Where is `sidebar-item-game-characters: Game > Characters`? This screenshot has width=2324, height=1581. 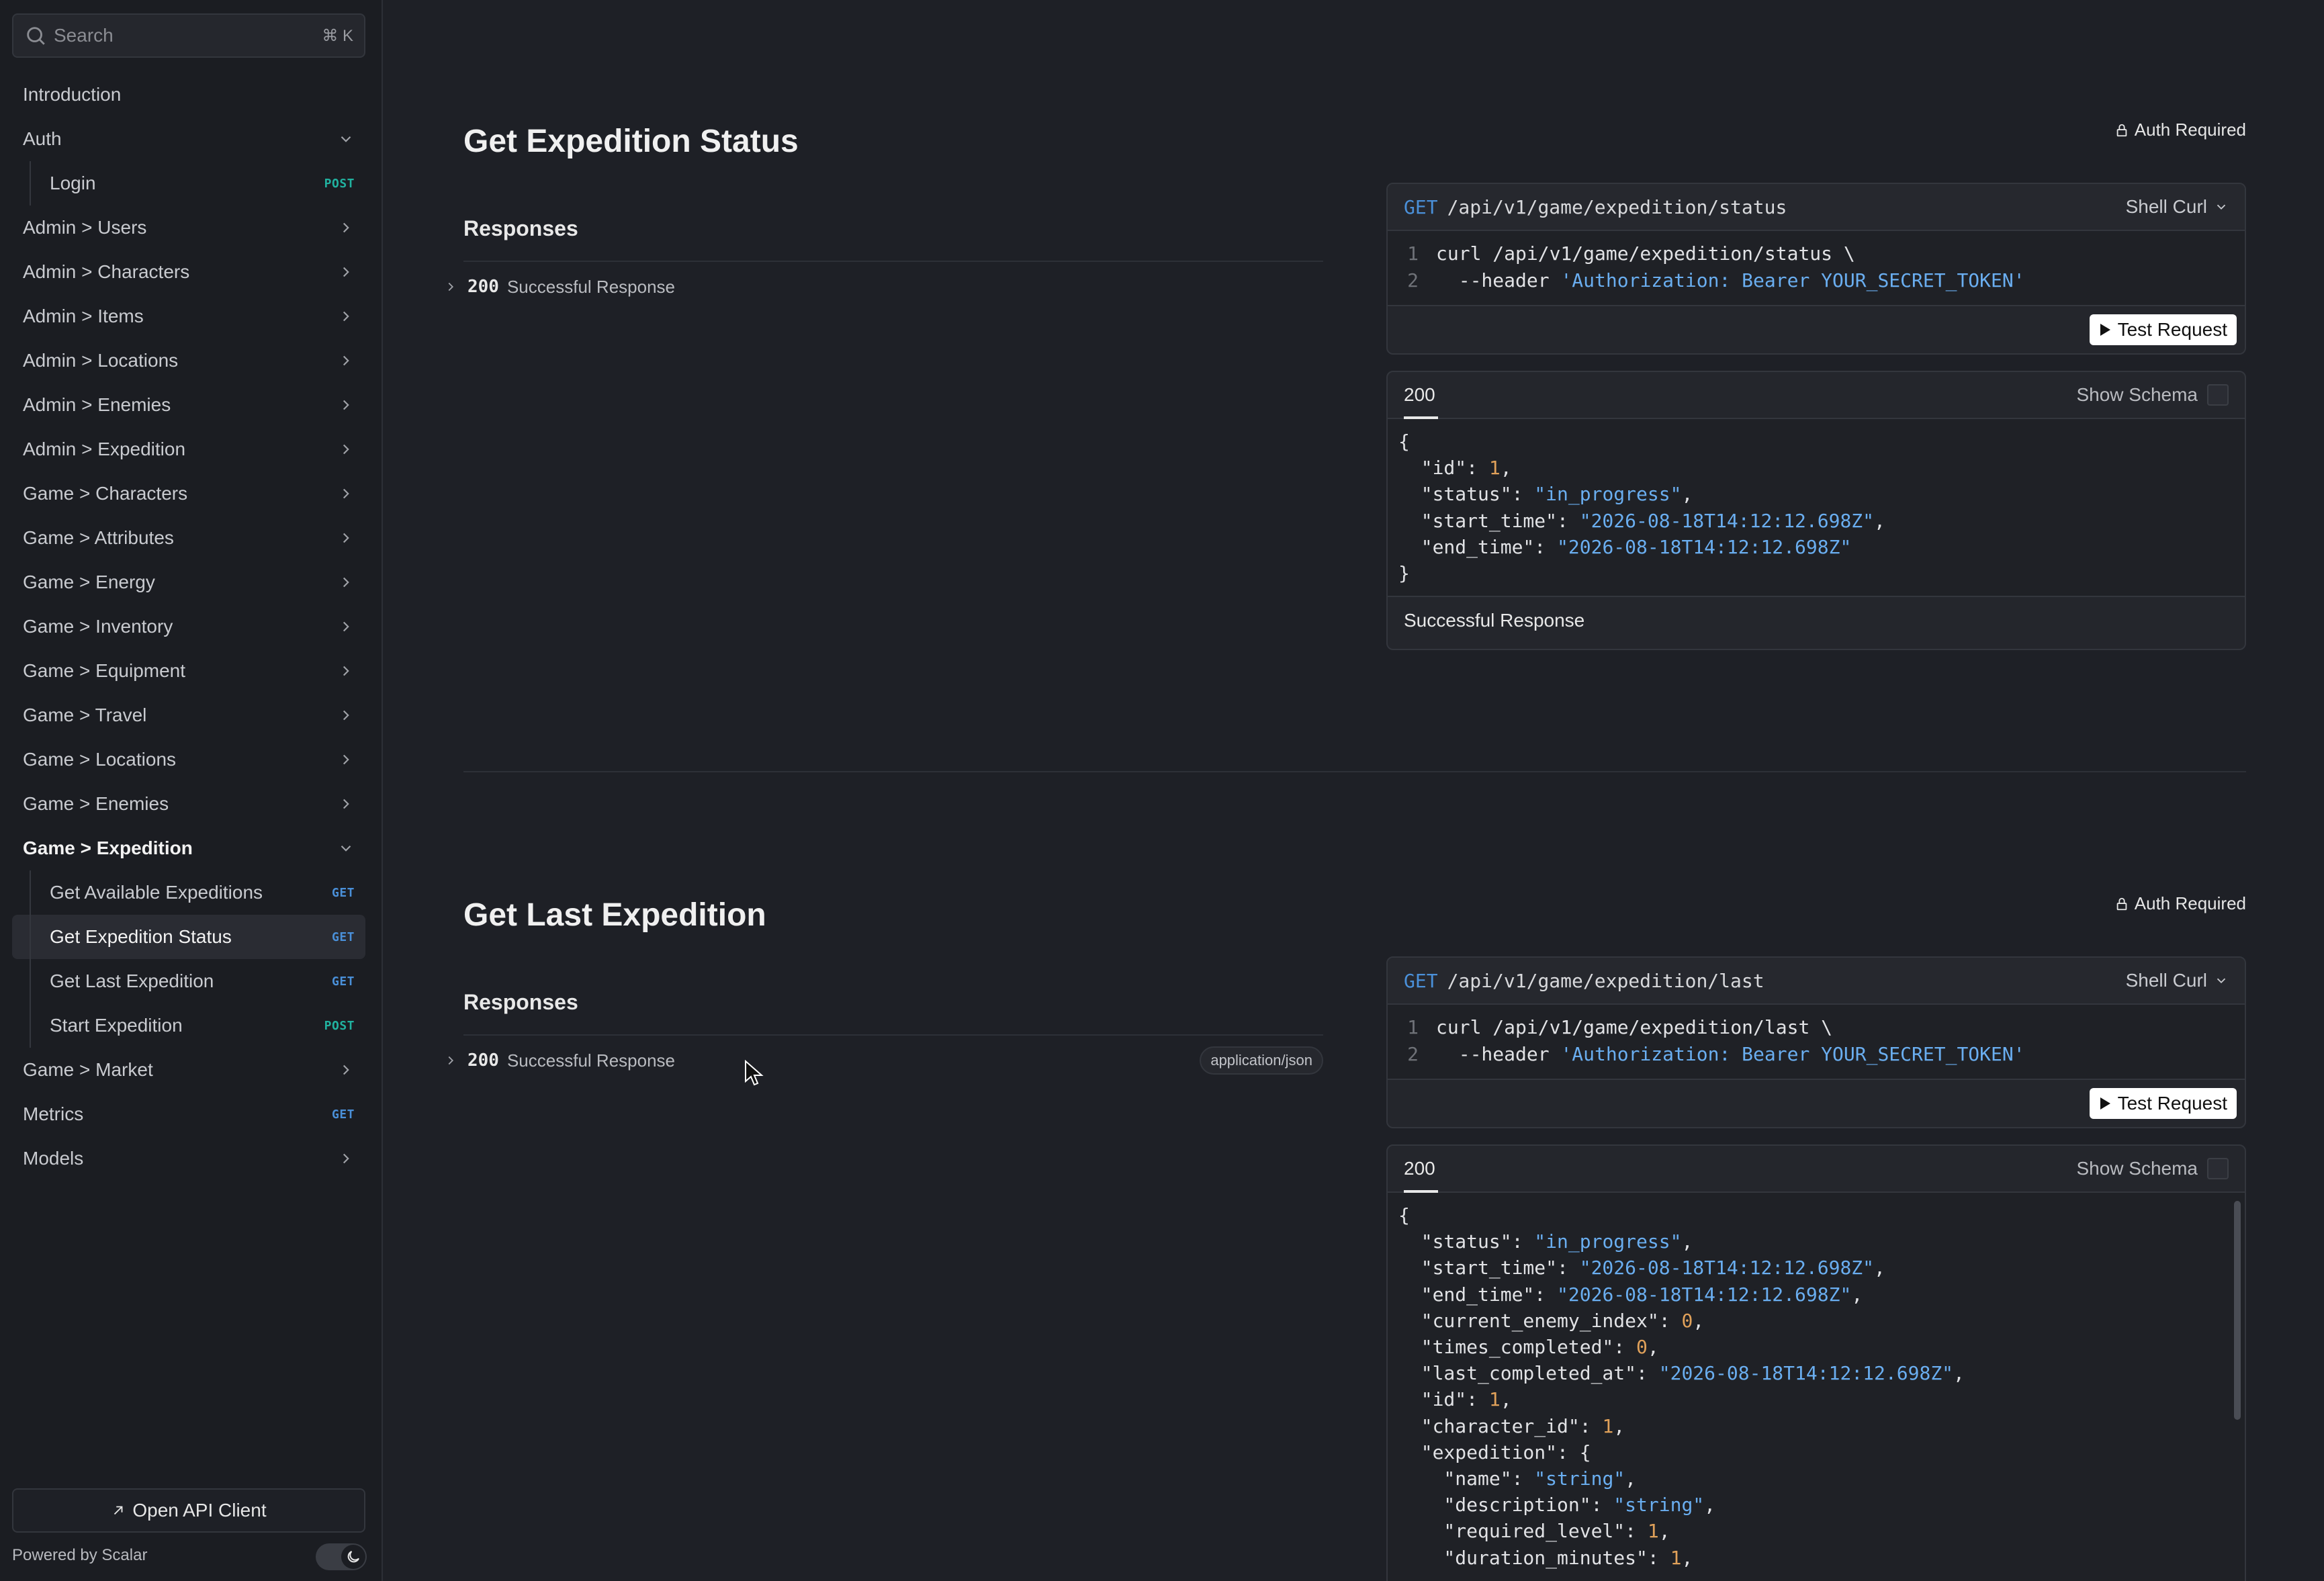 sidebar-item-game-characters: Game > Characters is located at coordinates (188, 494).